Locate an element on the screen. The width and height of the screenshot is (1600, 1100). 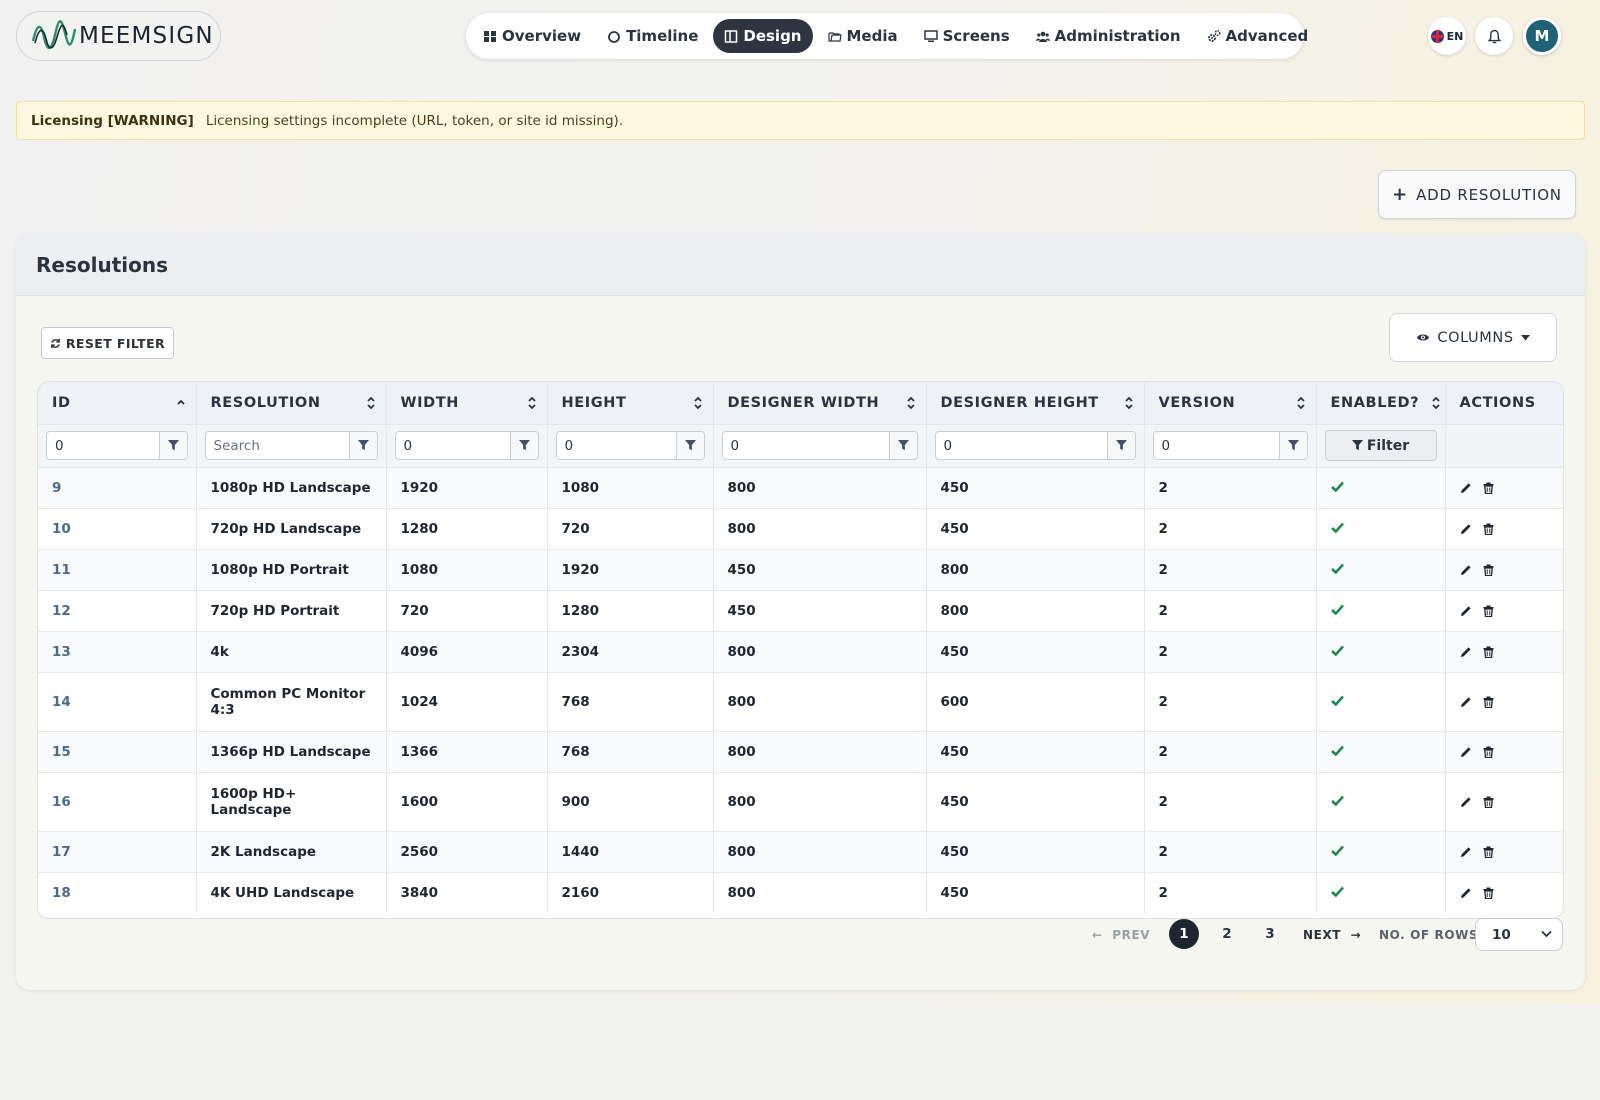
col-header-version: VERSION is located at coordinates (1230, 403).